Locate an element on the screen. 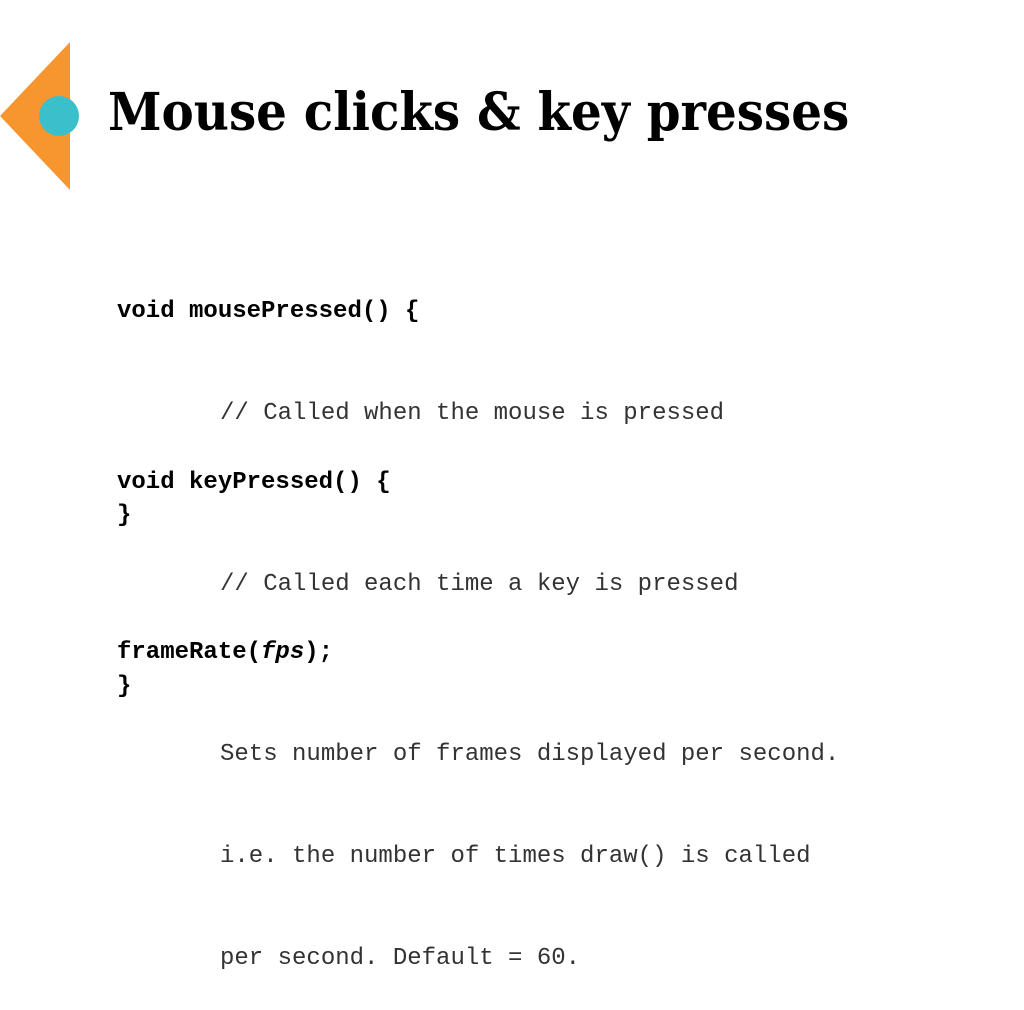  code-signature: void keyPressed() { is located at coordinates (254, 482).